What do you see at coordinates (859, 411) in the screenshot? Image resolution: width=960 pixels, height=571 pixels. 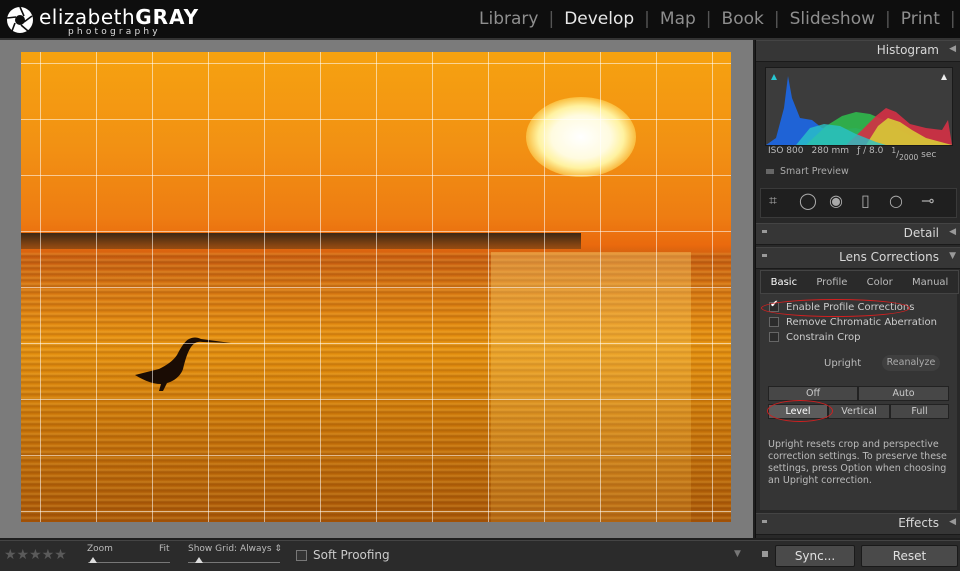 I see `upright-vertical-button: Vertical` at bounding box center [859, 411].